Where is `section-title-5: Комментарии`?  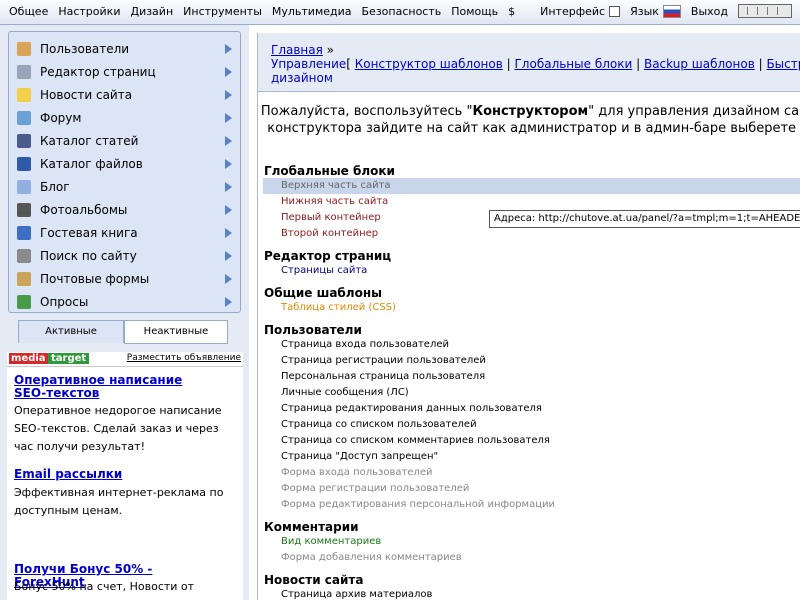 section-title-5: Комментарии is located at coordinates (311, 527).